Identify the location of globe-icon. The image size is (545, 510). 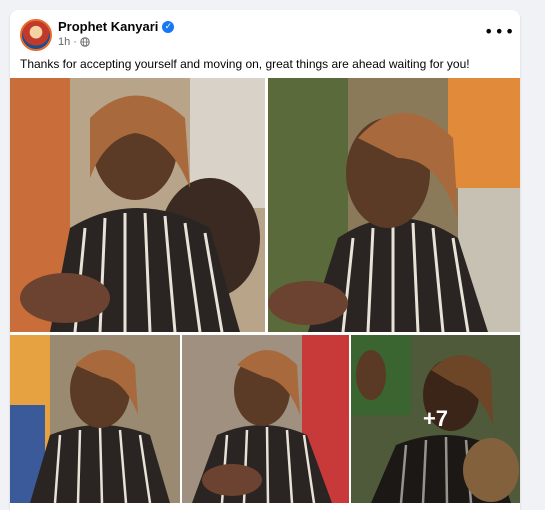
(85, 42).